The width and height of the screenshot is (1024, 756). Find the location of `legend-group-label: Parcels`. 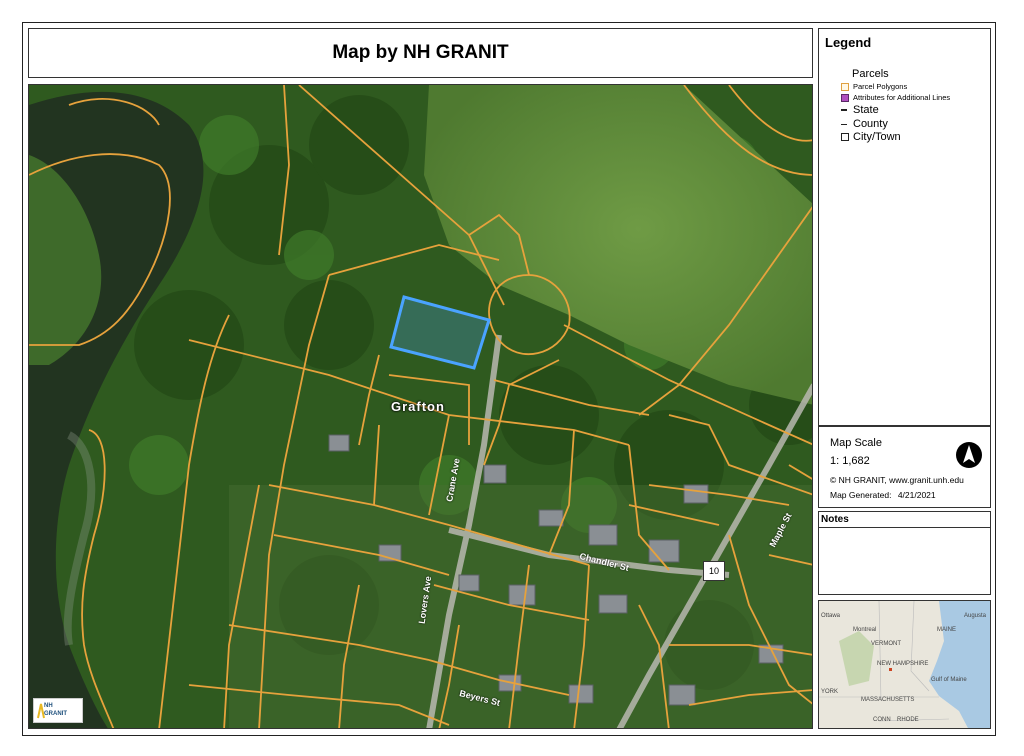

legend-group-label: Parcels is located at coordinates (870, 74).